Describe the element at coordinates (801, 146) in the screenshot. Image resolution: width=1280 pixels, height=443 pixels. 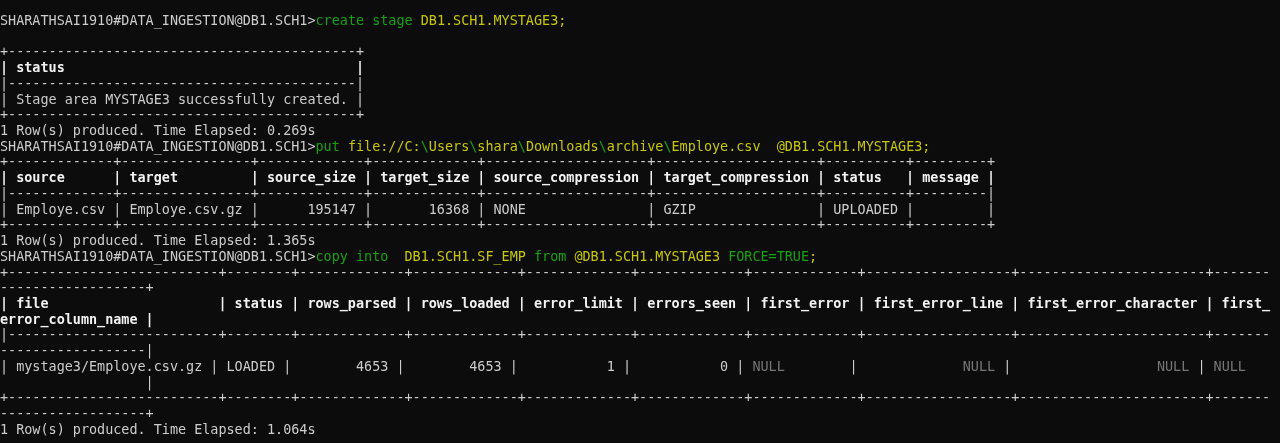
I see `command-argument: Employe.csv @DB1.SCH1.MYSTAGE3;` at that location.